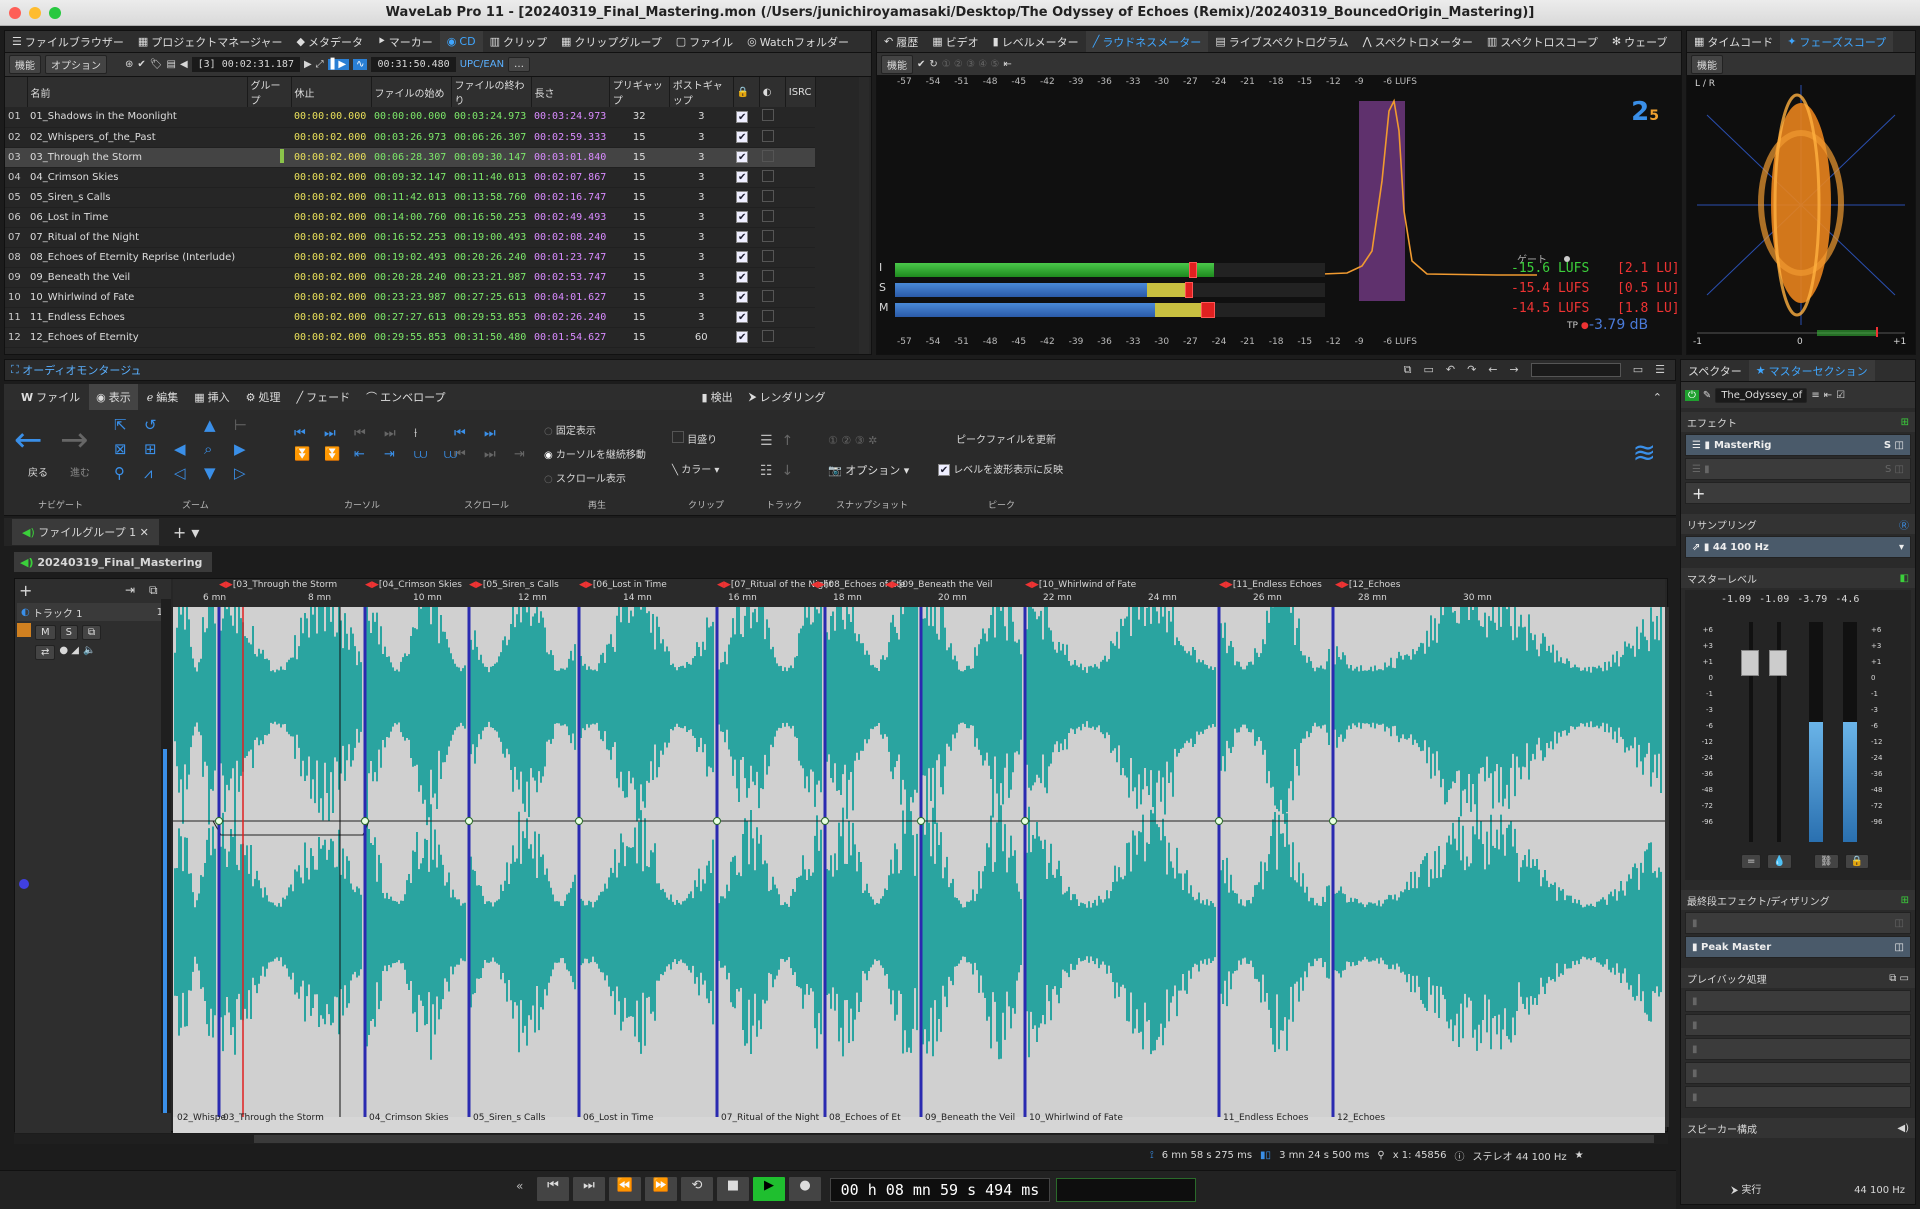  I want to click on col-name: 名前, so click(137, 92).